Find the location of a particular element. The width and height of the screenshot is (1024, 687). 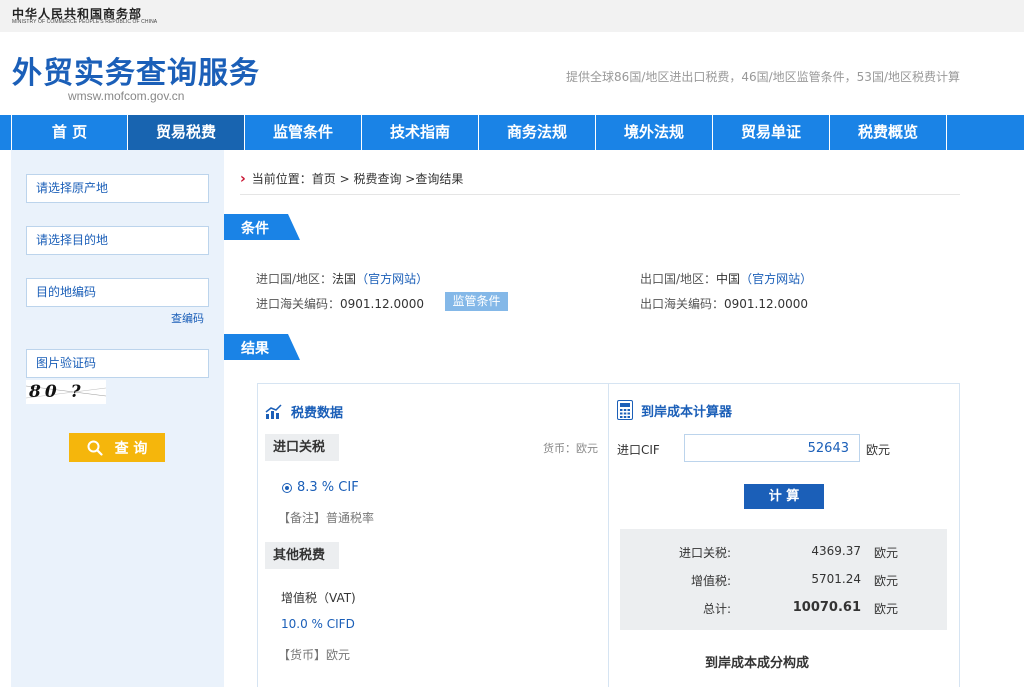

calculate-button: 计 算 is located at coordinates (784, 496).